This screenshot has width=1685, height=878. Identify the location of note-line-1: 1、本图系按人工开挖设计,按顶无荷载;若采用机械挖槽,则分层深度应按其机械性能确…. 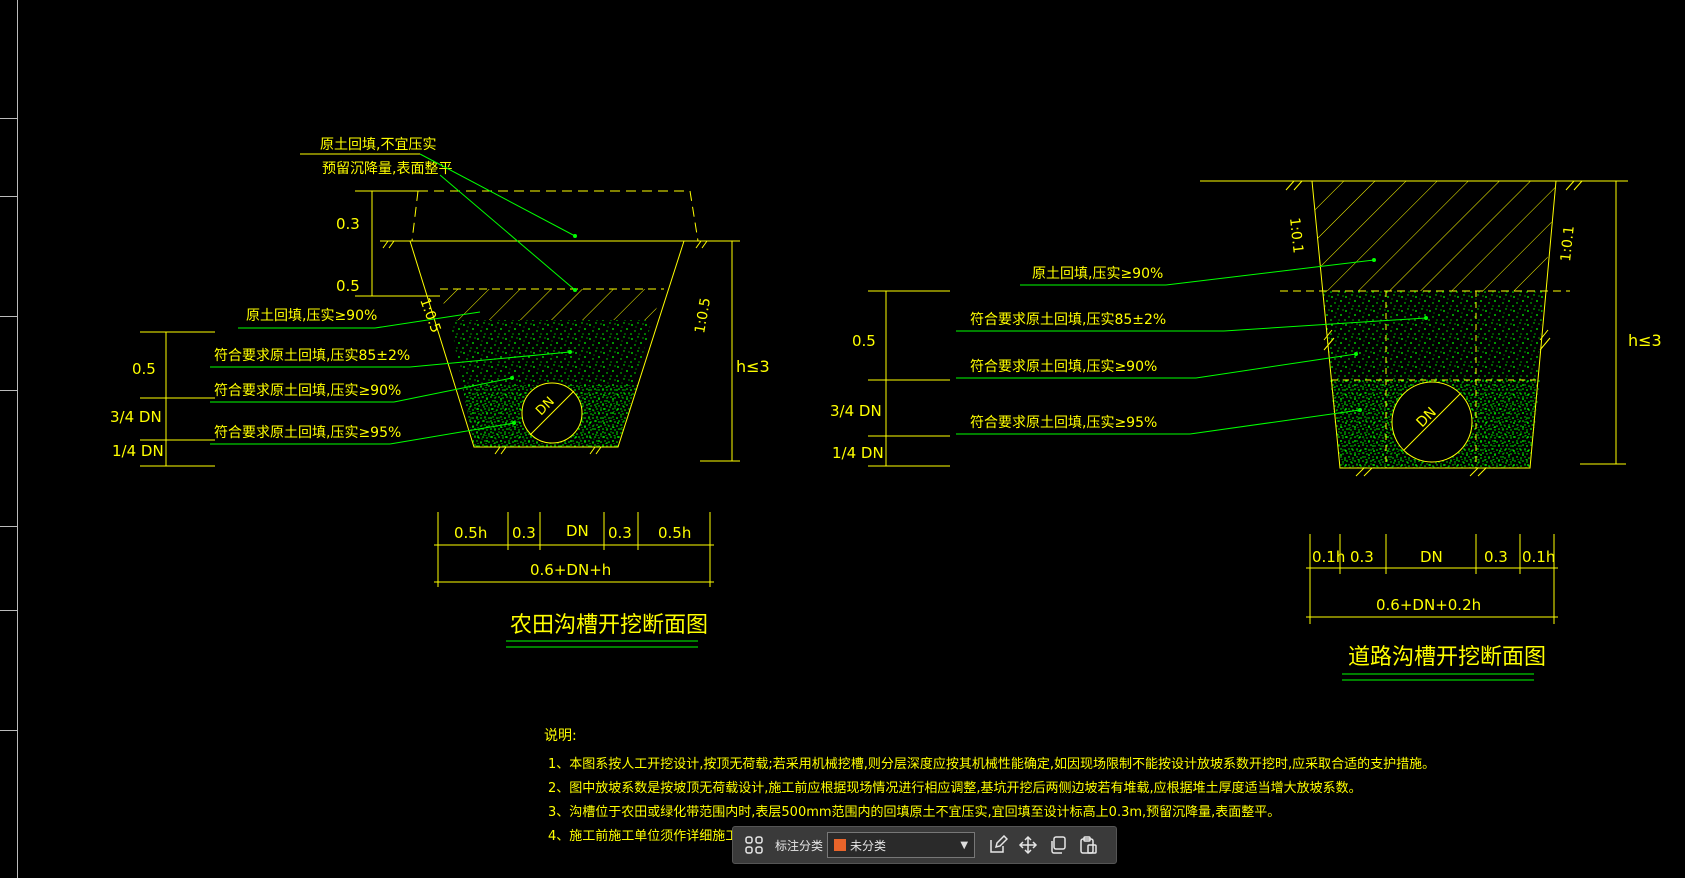
(991, 764).